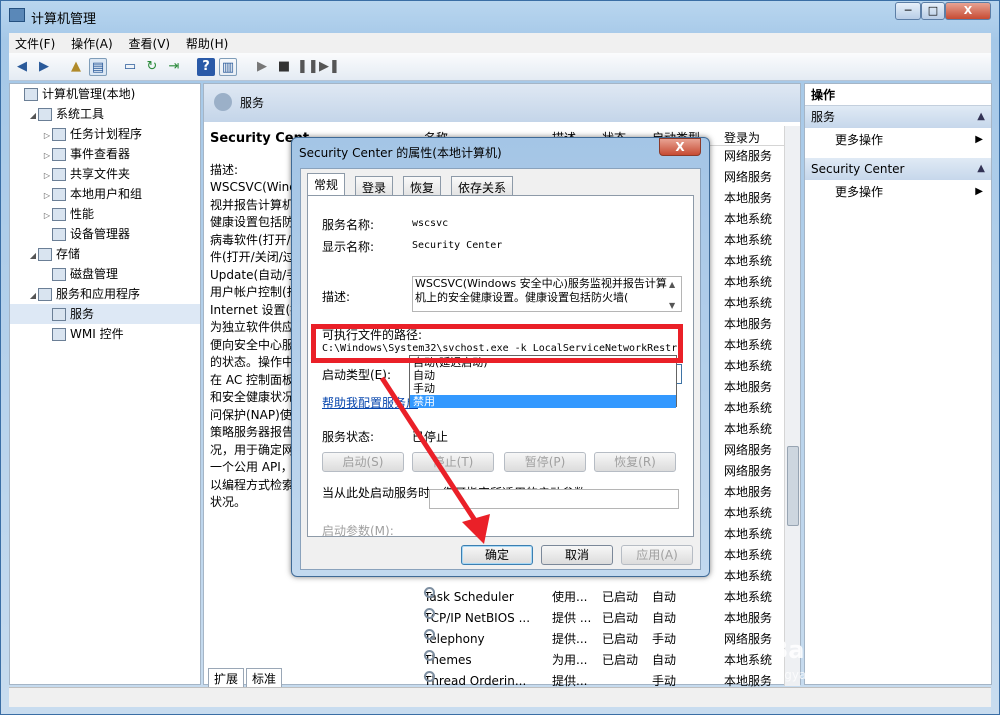 The width and height of the screenshot is (1000, 715). What do you see at coordinates (476, 529) in the screenshot?
I see `annotation-arrow-head` at bounding box center [476, 529].